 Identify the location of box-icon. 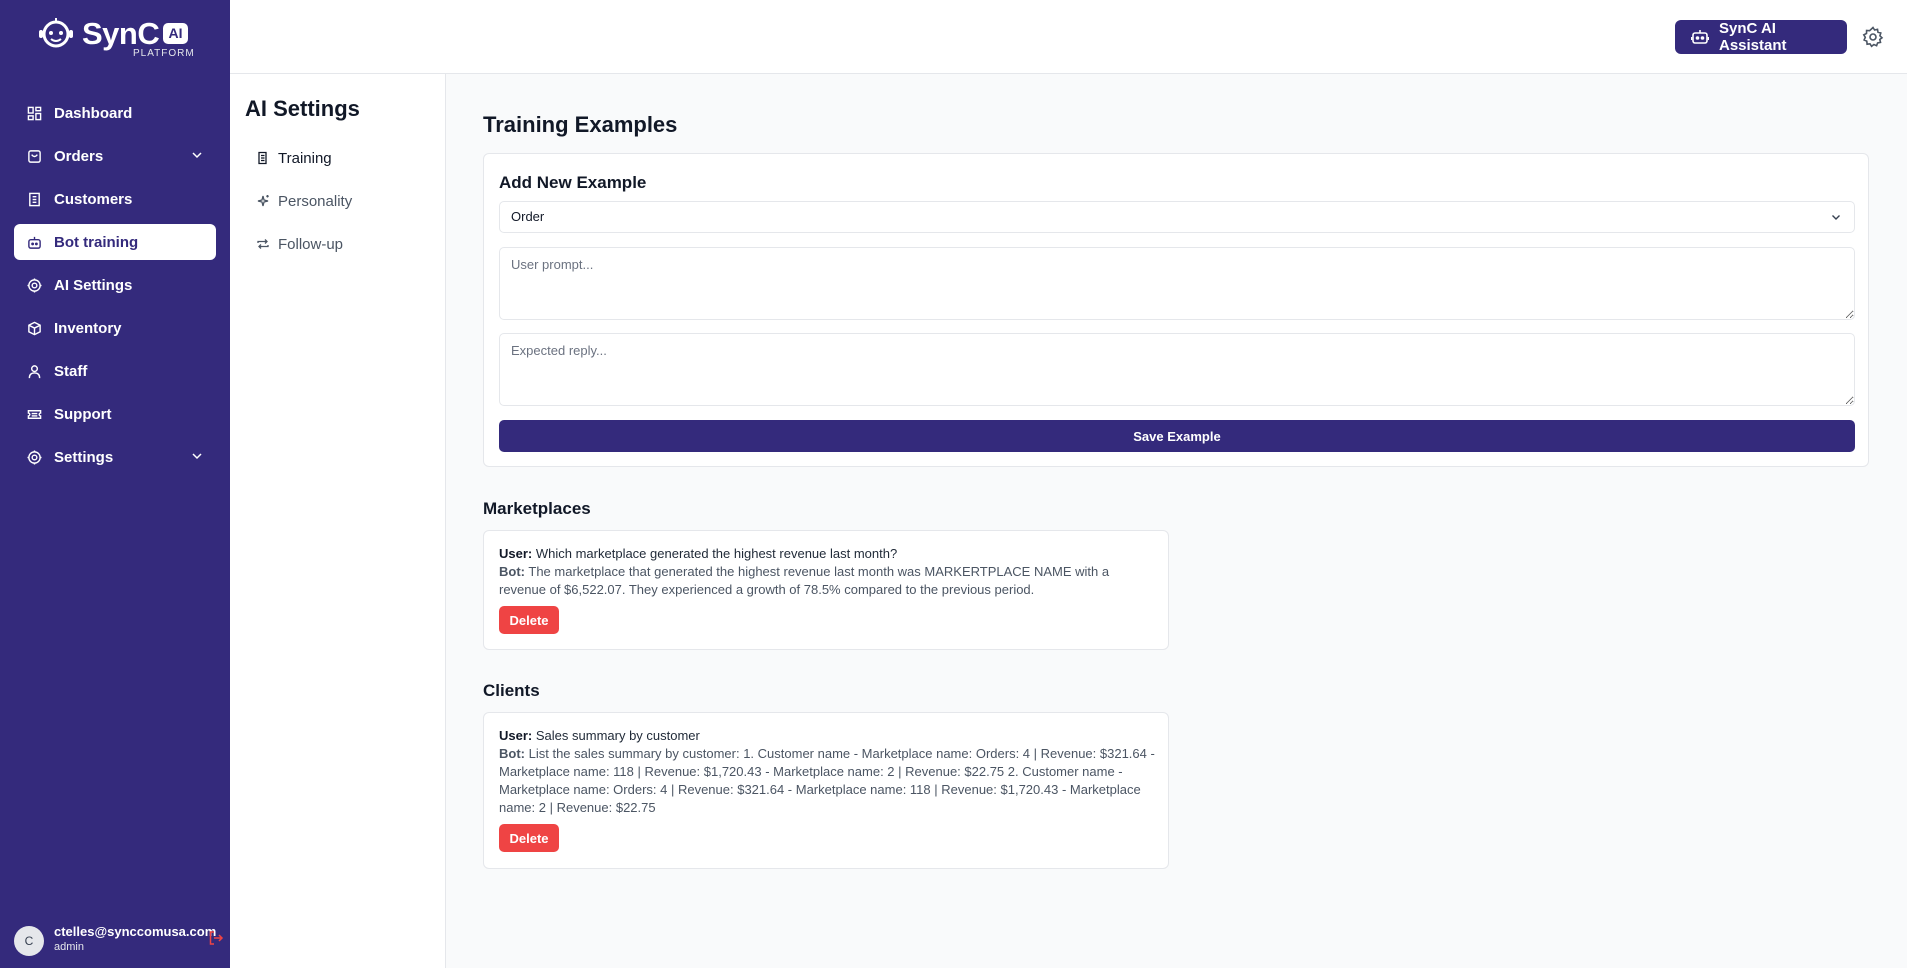
(34, 328).